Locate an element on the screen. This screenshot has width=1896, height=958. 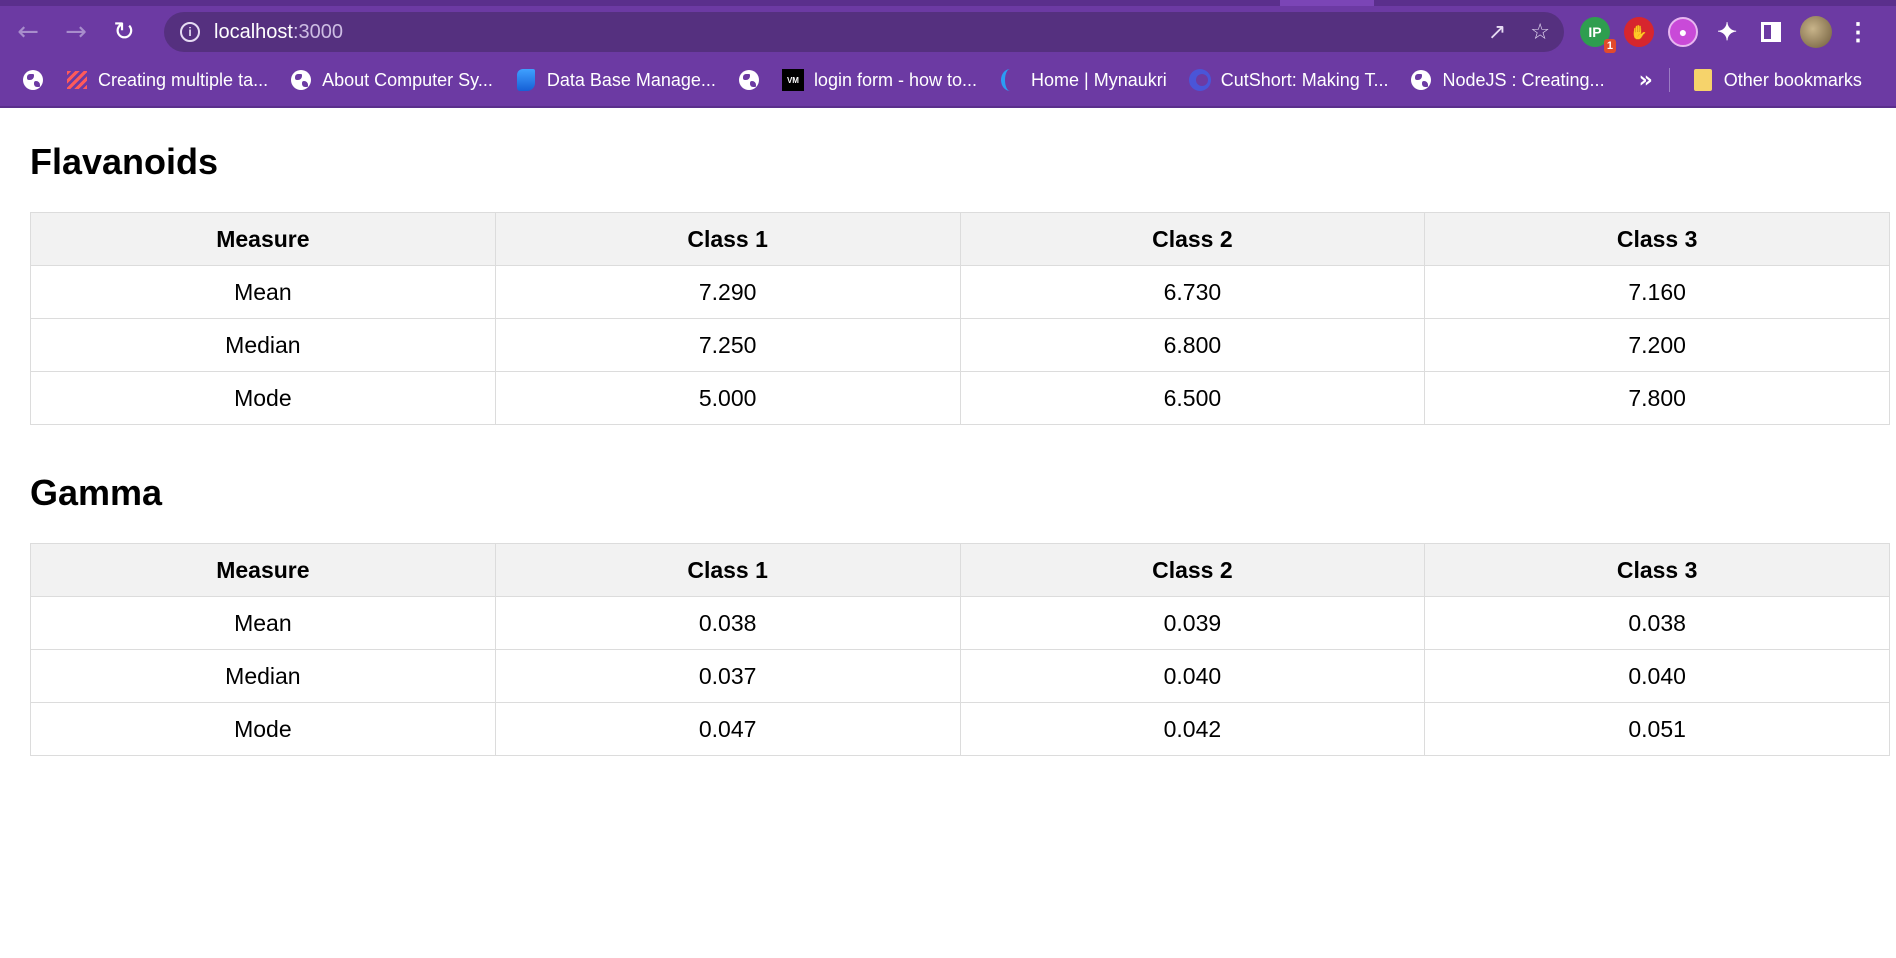
share-icon: ↗ is located at coordinates (1497, 32).